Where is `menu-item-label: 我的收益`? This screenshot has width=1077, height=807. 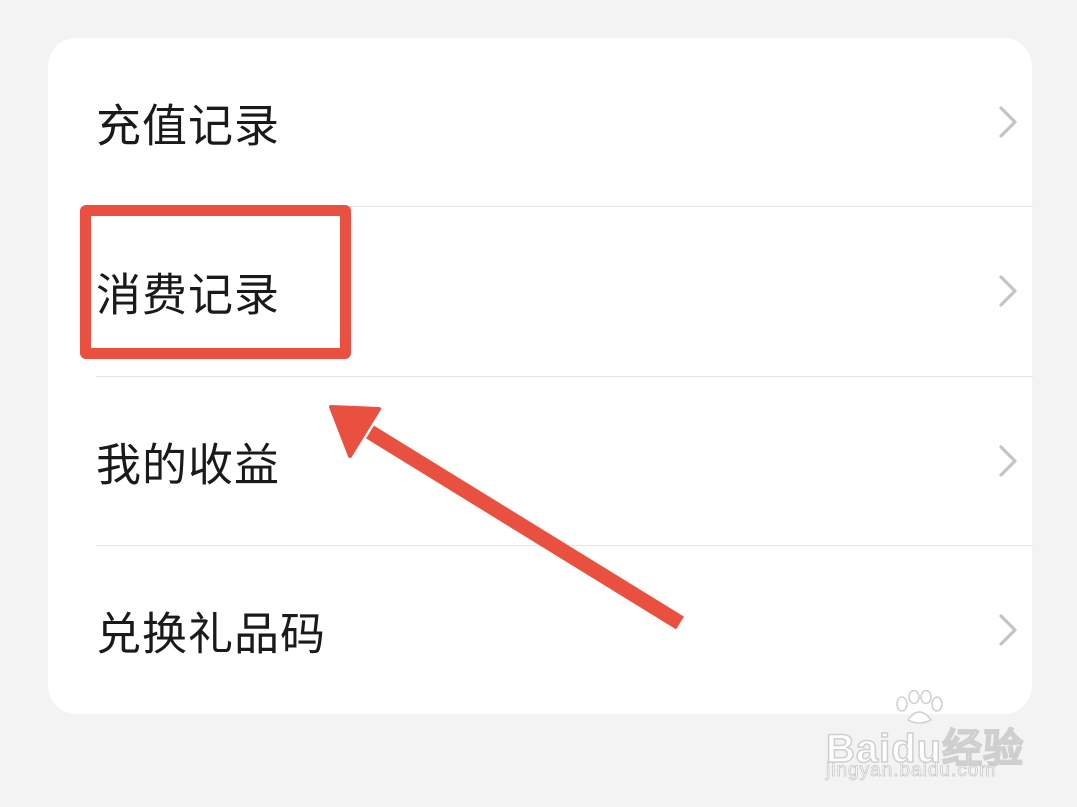 menu-item-label: 我的收益 is located at coordinates (188, 465).